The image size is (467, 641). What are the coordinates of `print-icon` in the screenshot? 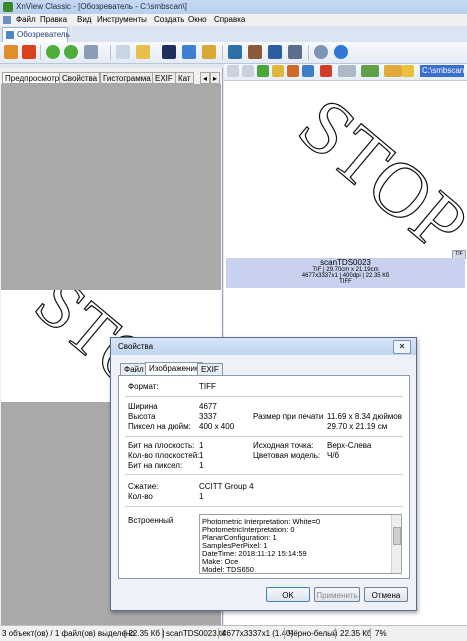 It's located at (123, 52).